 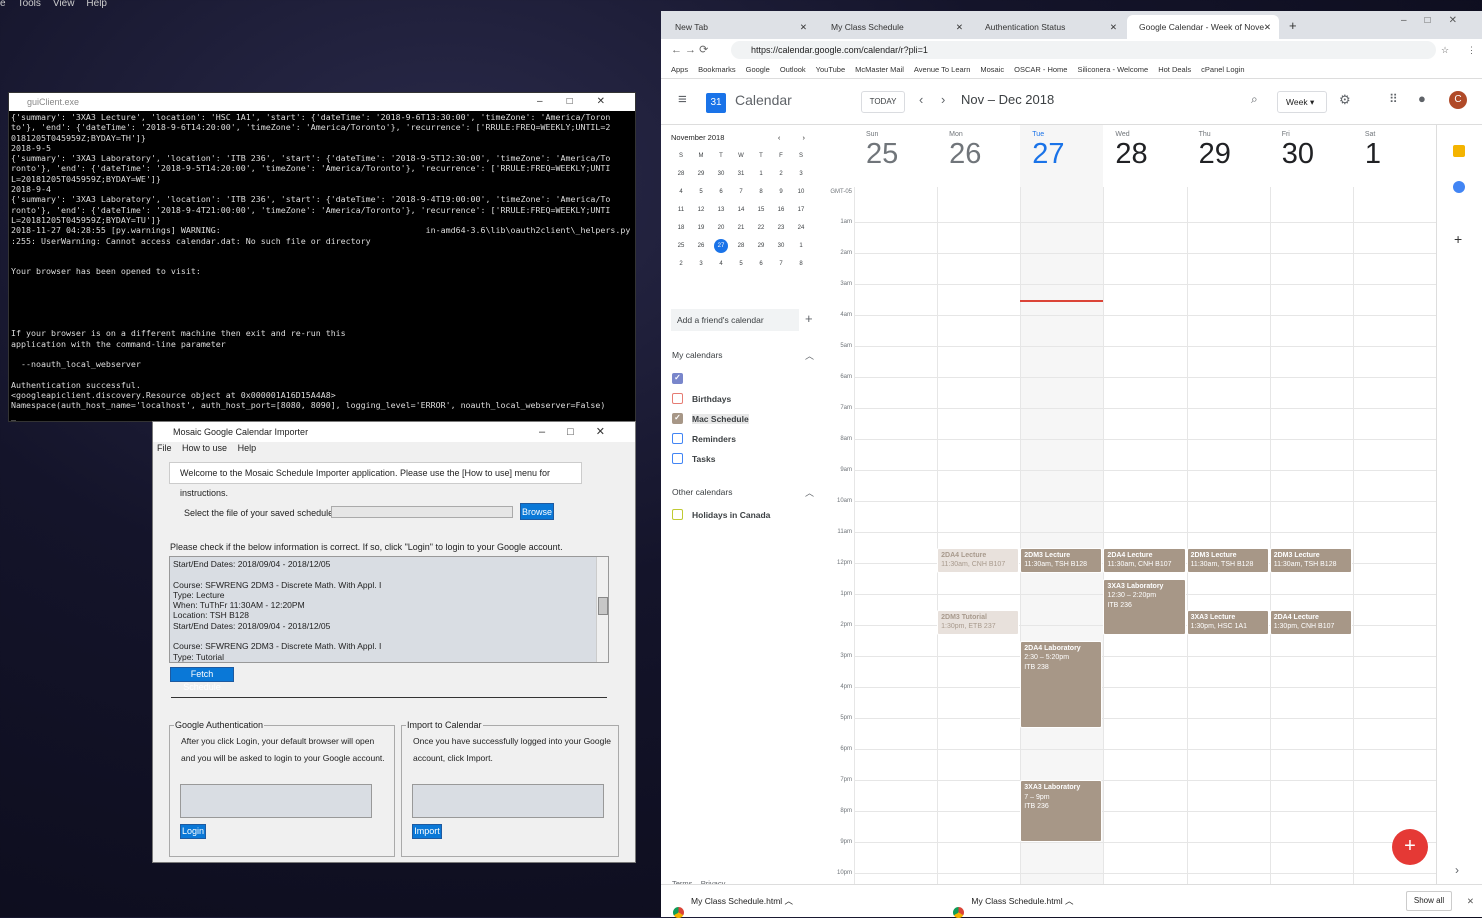 What do you see at coordinates (164, 448) in the screenshot?
I see `menu-file: File` at bounding box center [164, 448].